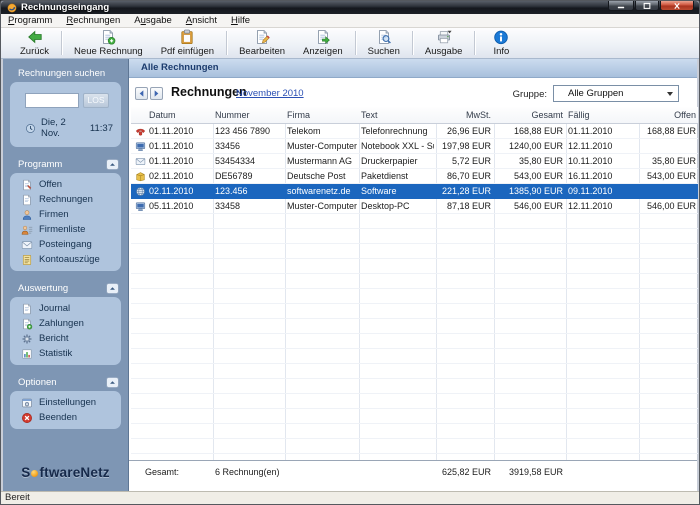  I want to click on group-select: Alle Gruppen, so click(616, 93).